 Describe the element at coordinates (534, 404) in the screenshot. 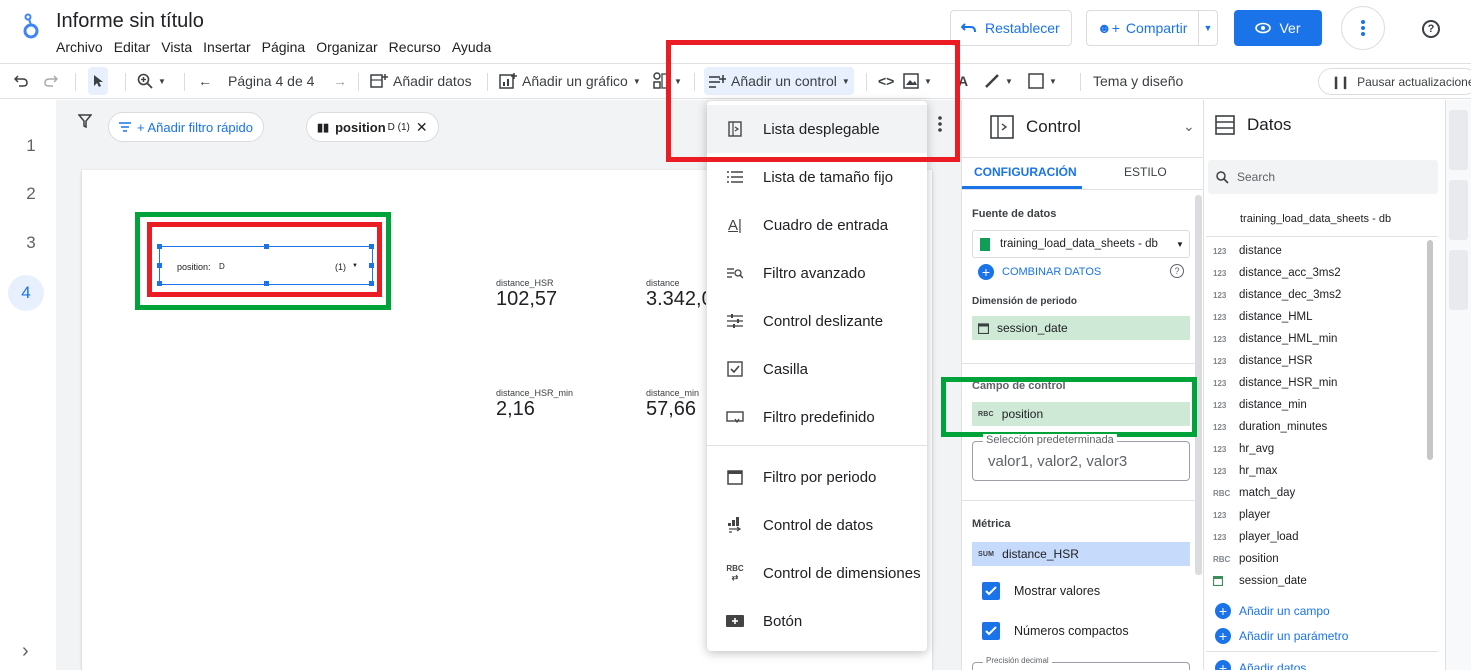

I see `scorecard-distance-hsr-min: distance_HSR_min 2,16` at that location.